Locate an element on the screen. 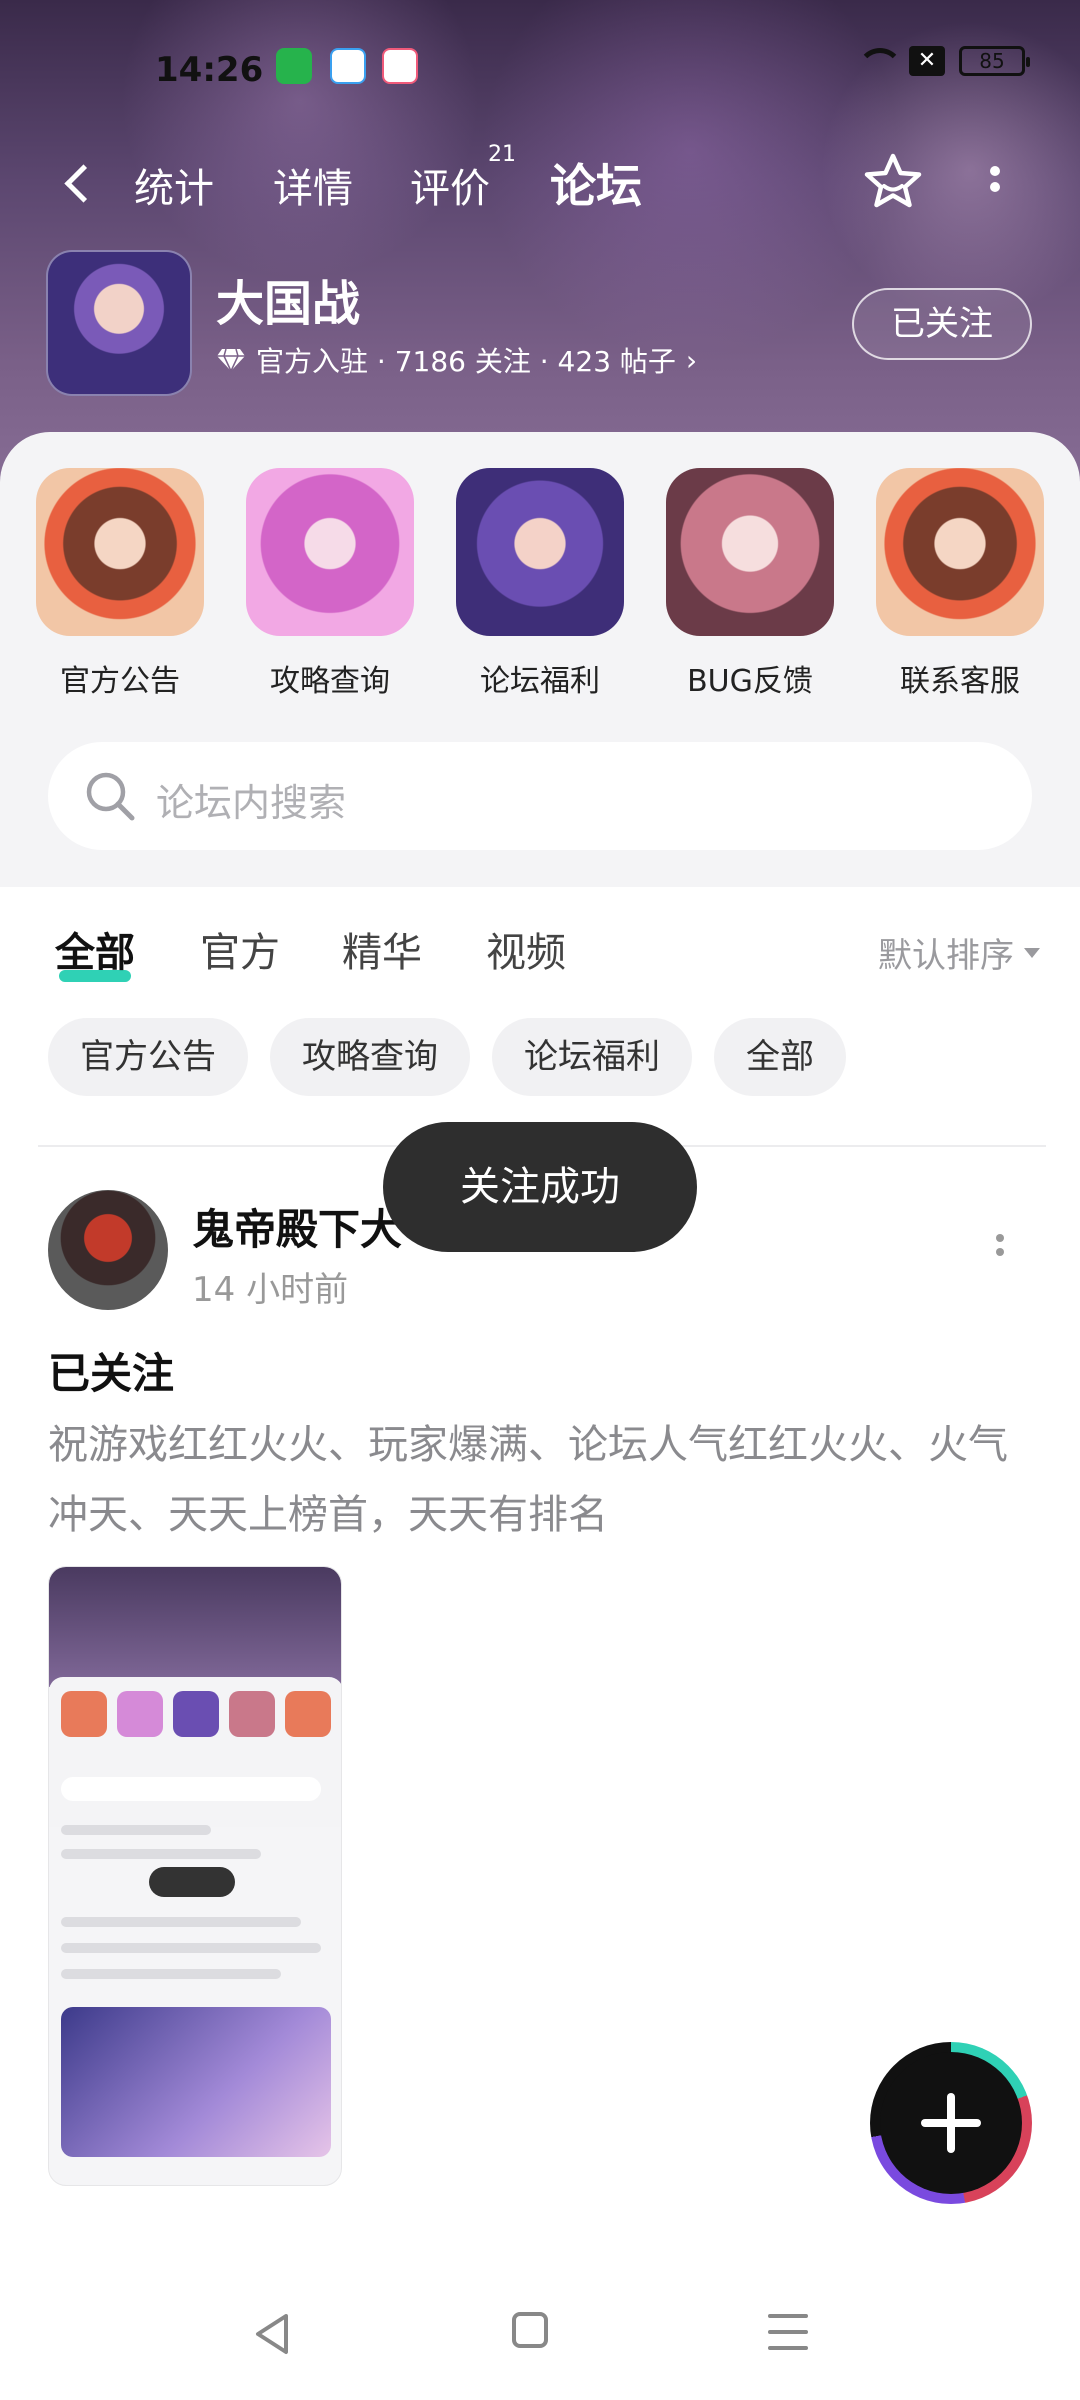 The height and width of the screenshot is (2400, 1080). shortcut-bug-report: BUG反馈 is located at coordinates (750, 584).